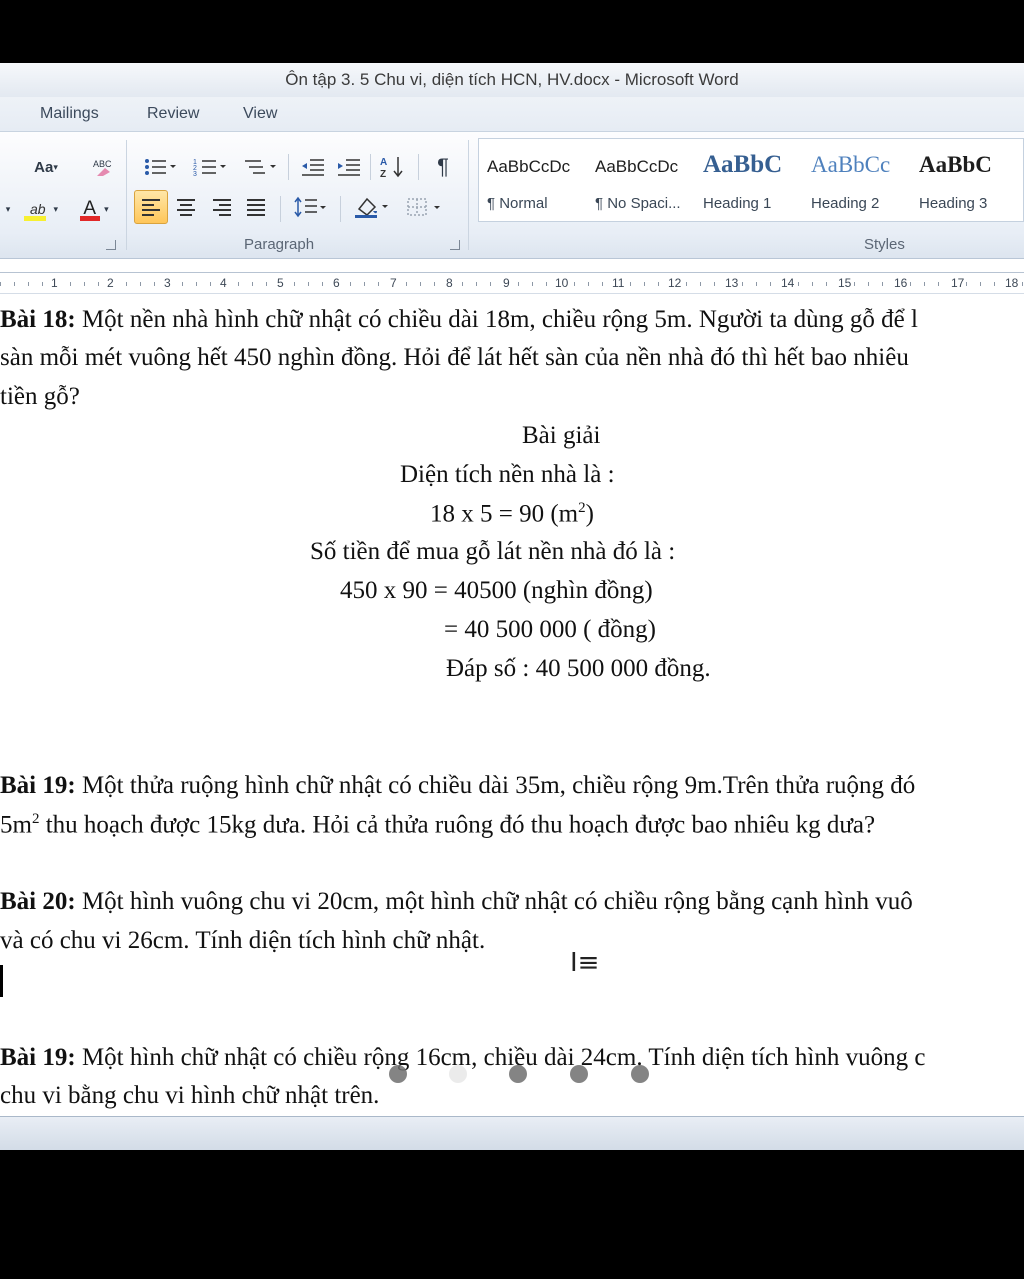 The image size is (1024, 1279). What do you see at coordinates (260, 167) in the screenshot?
I see `multilevel-list-button` at bounding box center [260, 167].